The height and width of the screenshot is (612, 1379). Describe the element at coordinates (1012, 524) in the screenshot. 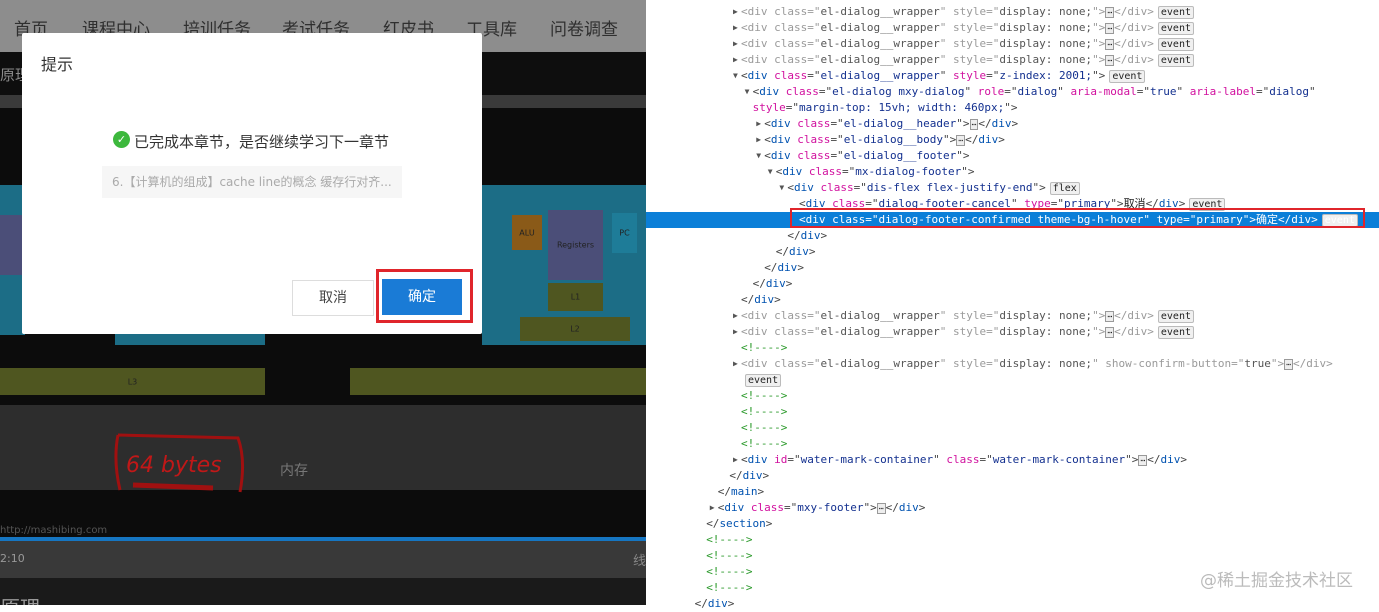

I see `dom-node-line: </section>` at that location.